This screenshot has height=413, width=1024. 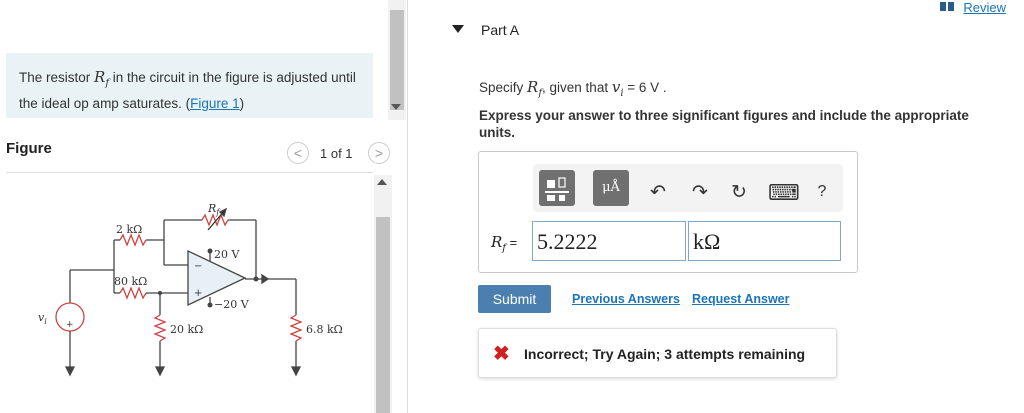 What do you see at coordinates (396, 107) in the screenshot?
I see `scroll-down-arrow-icon` at bounding box center [396, 107].